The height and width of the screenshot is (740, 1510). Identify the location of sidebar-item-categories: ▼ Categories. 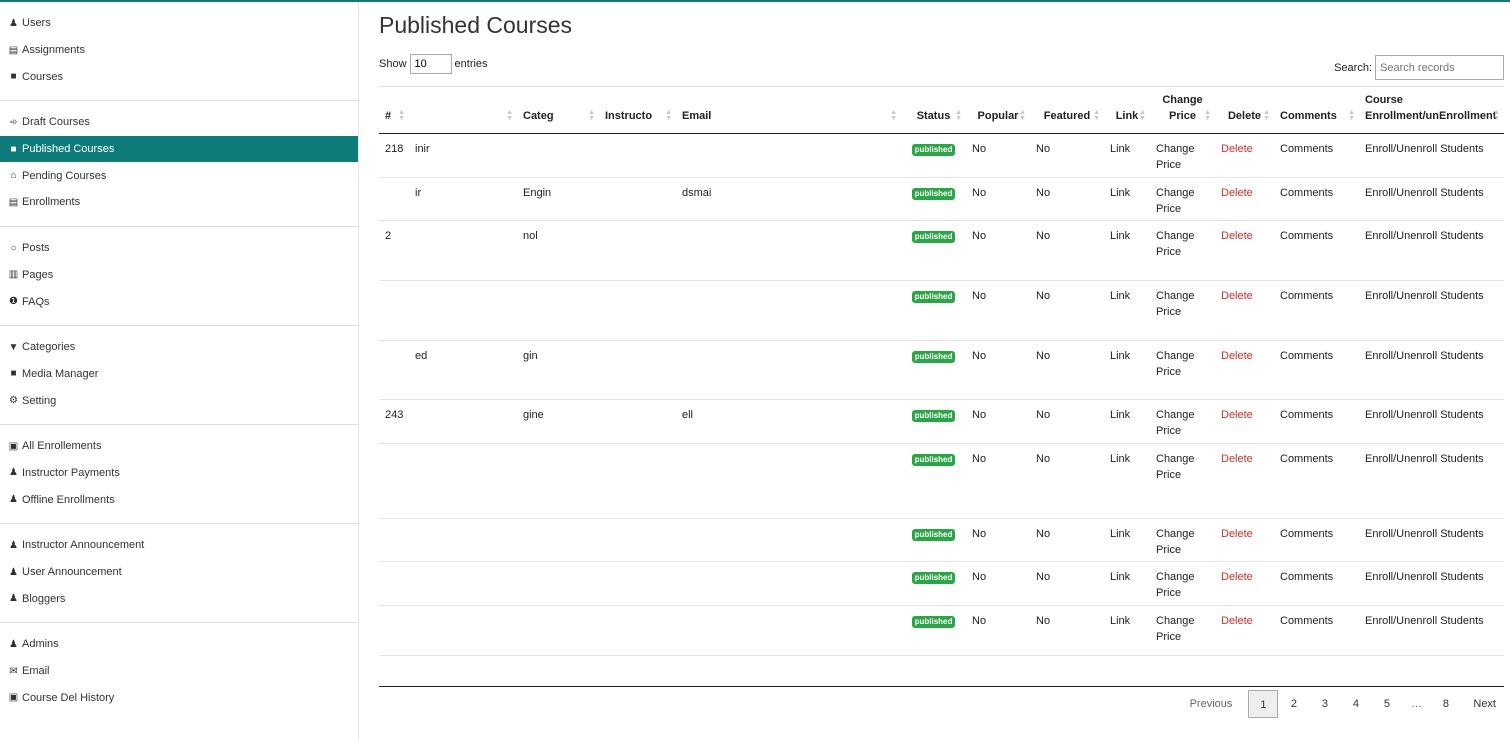
(179, 347).